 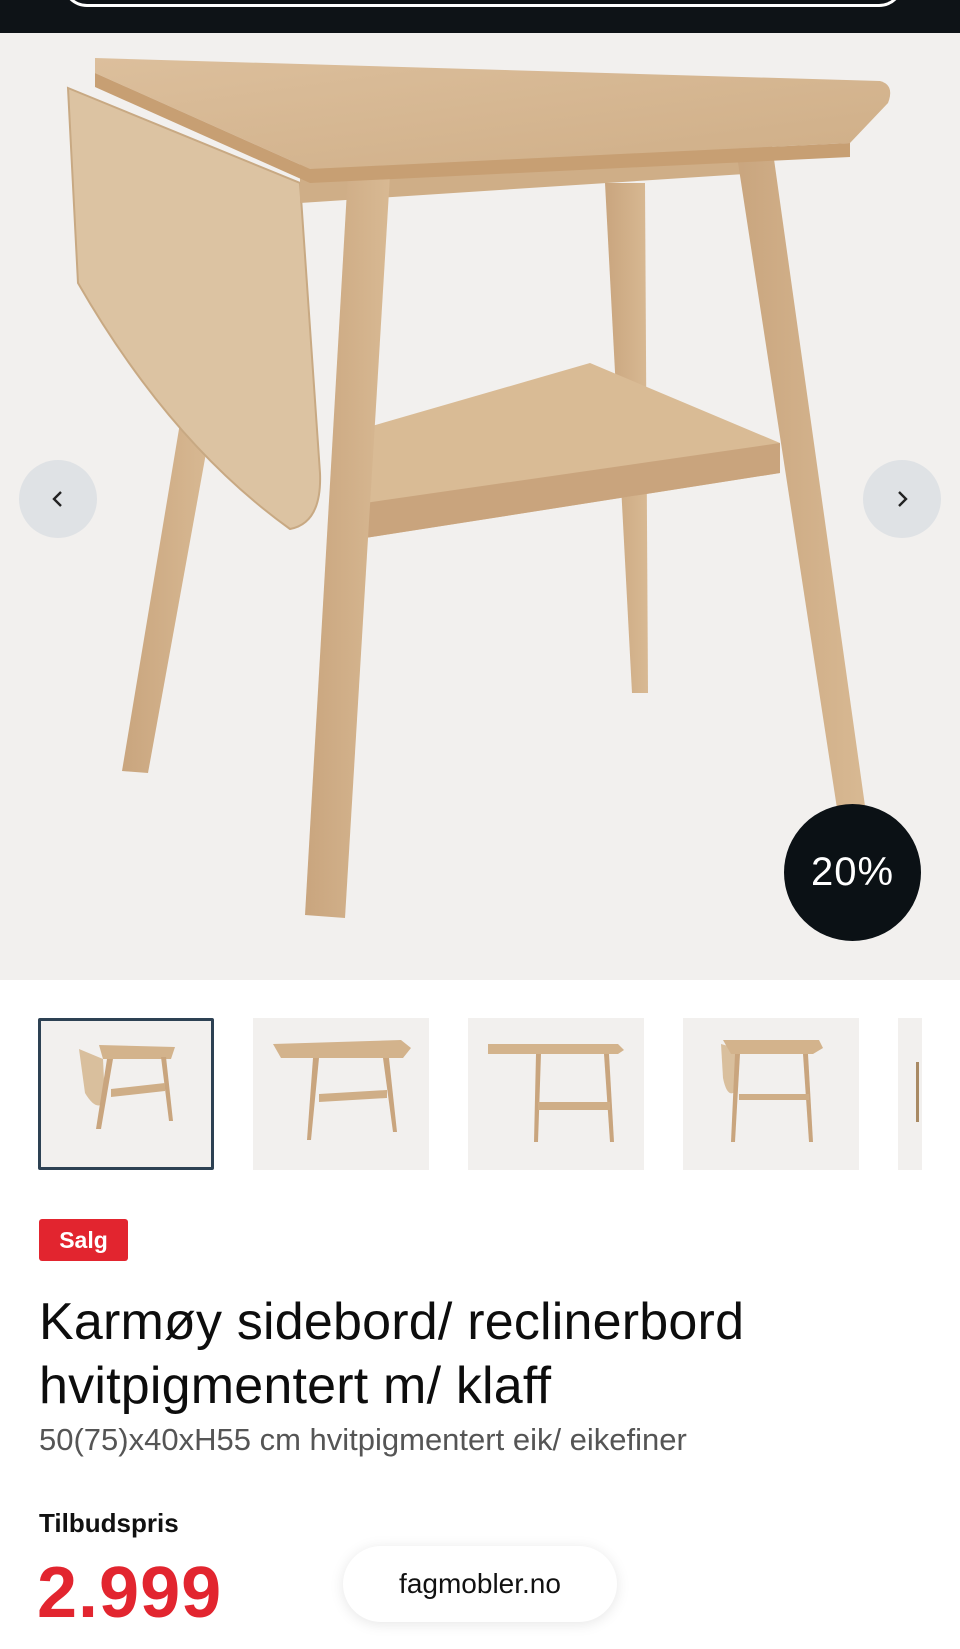 I want to click on chevron-left-icon, so click(x=57, y=499).